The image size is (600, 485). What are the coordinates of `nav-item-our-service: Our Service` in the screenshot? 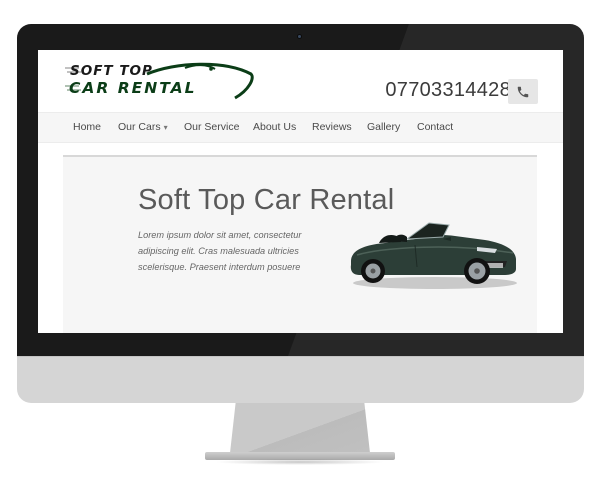 It's located at (211, 127).